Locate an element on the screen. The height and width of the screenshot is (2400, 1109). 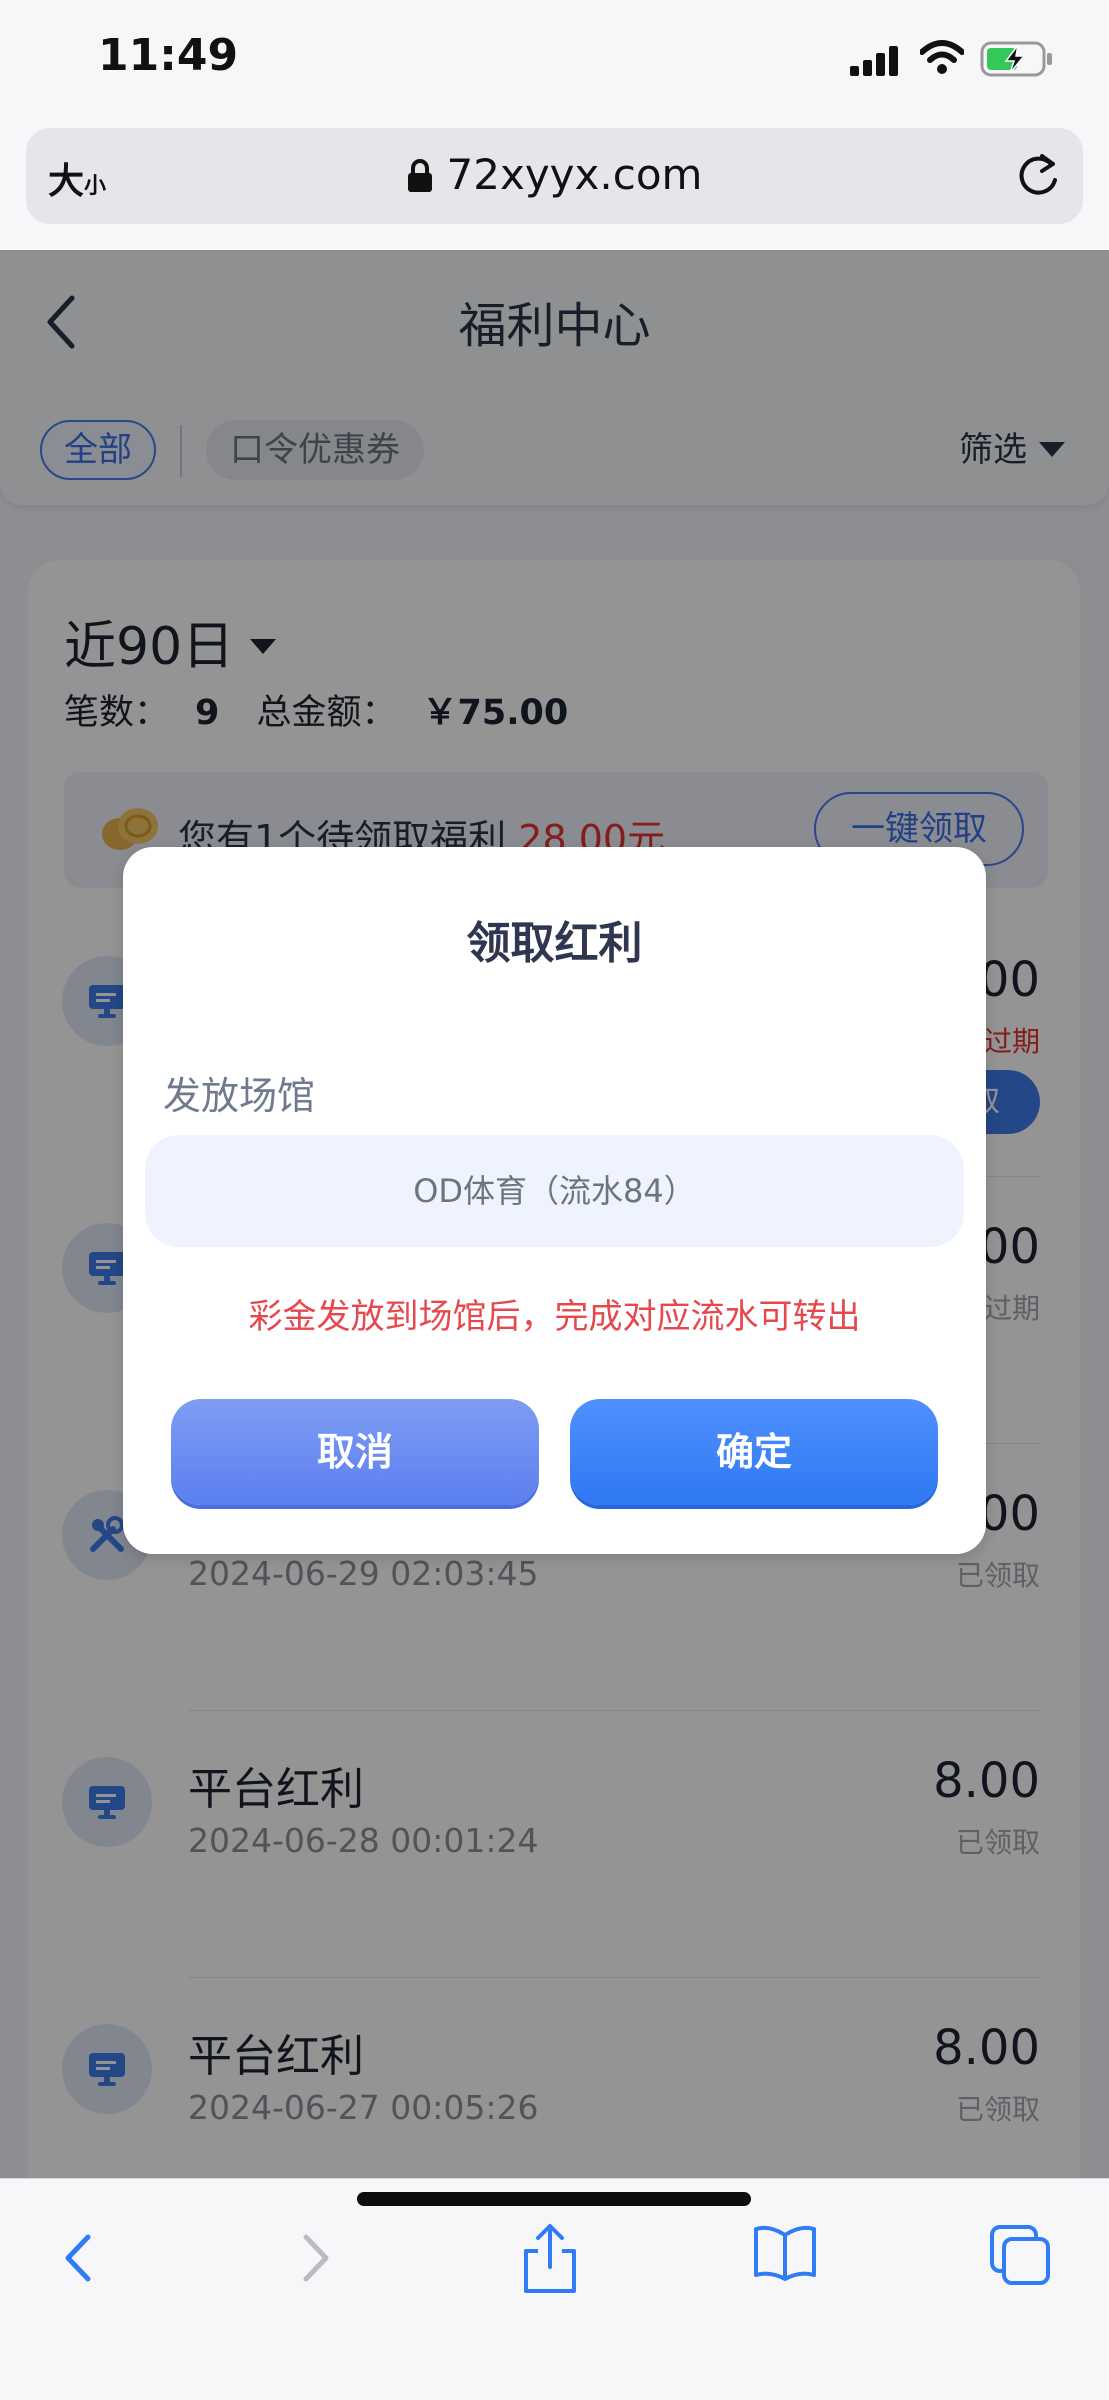
cellular-signal-icon is located at coordinates (874, 61).